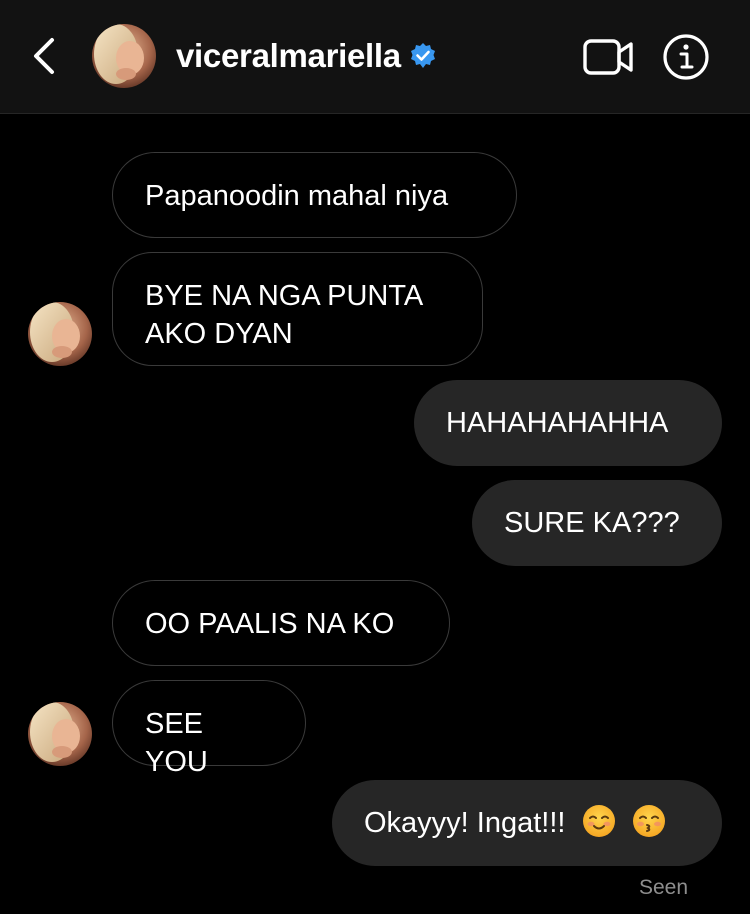 The image size is (750, 914). Describe the element at coordinates (281, 623) in the screenshot. I see `message-bubble-incoming: OO PAALIS NA KO` at that location.